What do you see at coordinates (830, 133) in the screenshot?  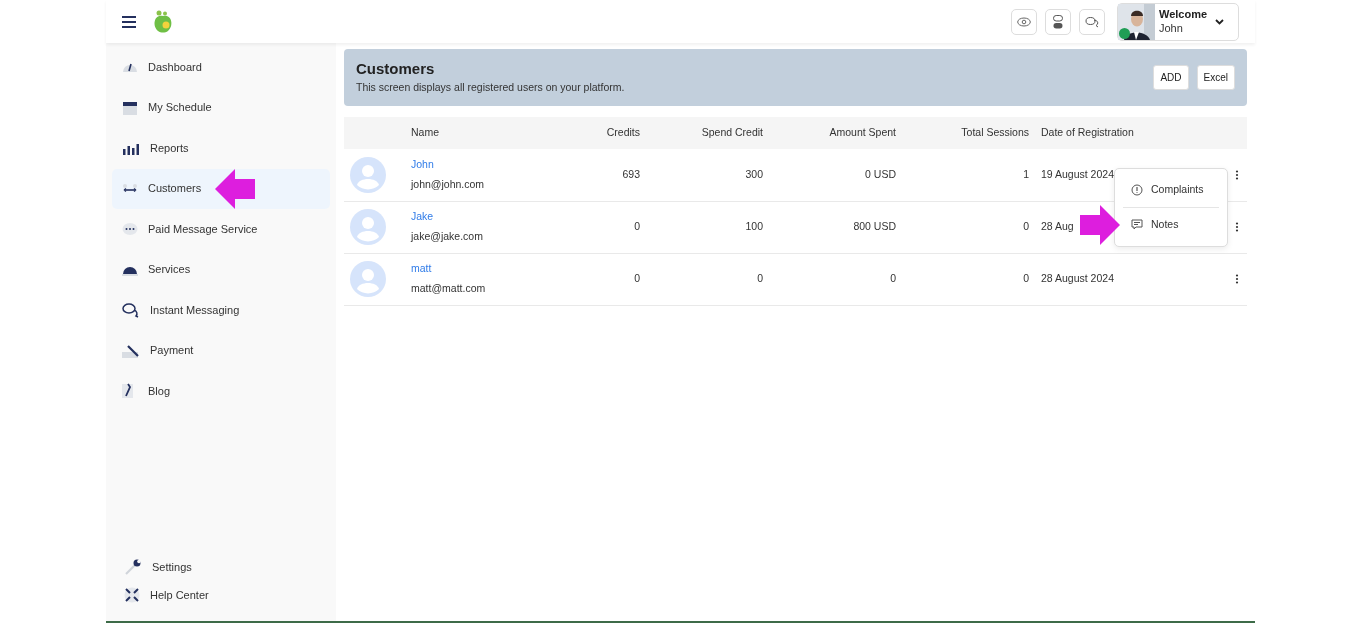 I see `column-header: Amount Spent` at bounding box center [830, 133].